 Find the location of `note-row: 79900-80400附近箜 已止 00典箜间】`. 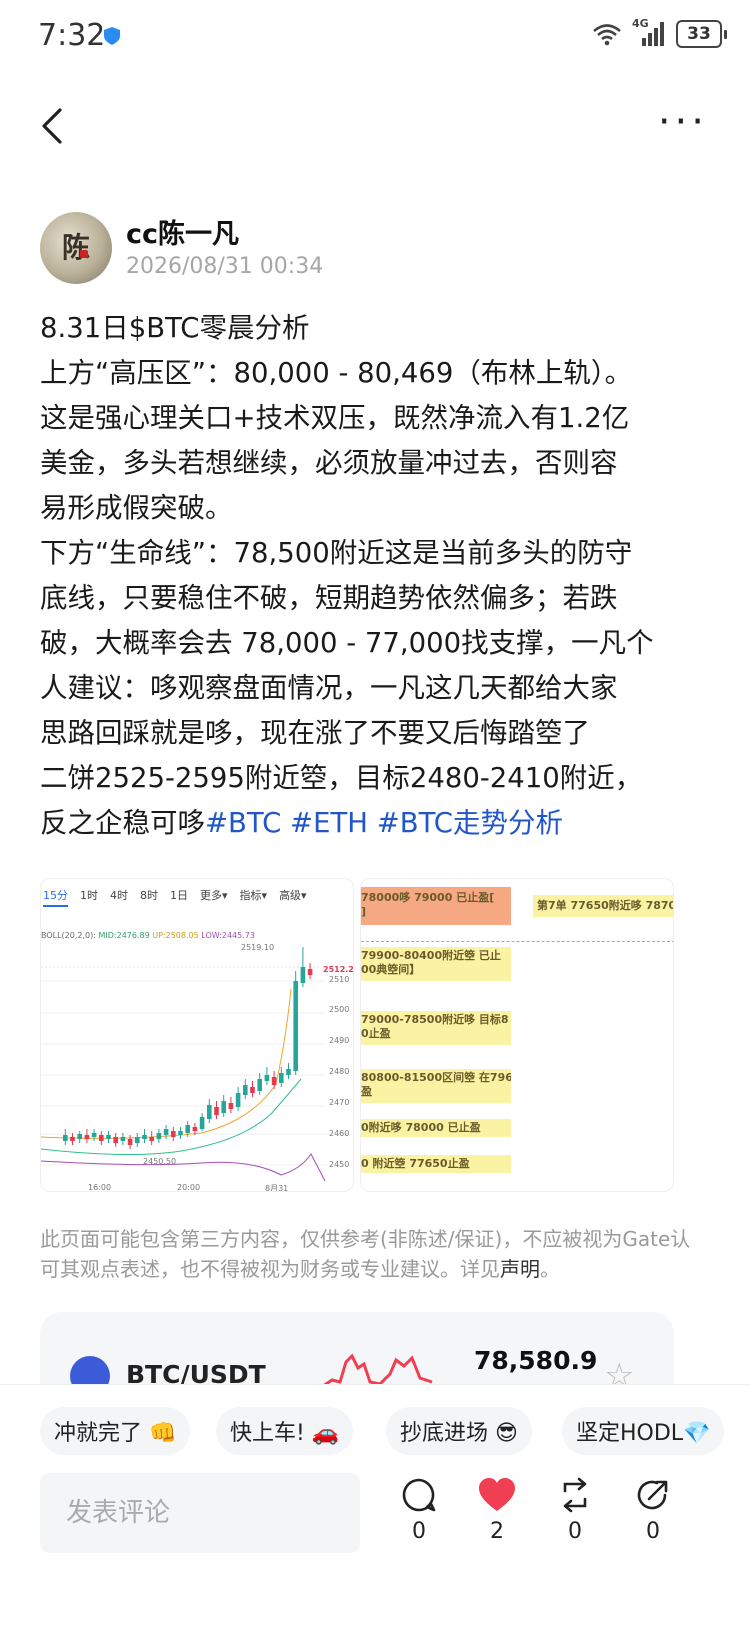

note-row: 79900-80400附近箜 已止 00典箜间】 is located at coordinates (436, 964).